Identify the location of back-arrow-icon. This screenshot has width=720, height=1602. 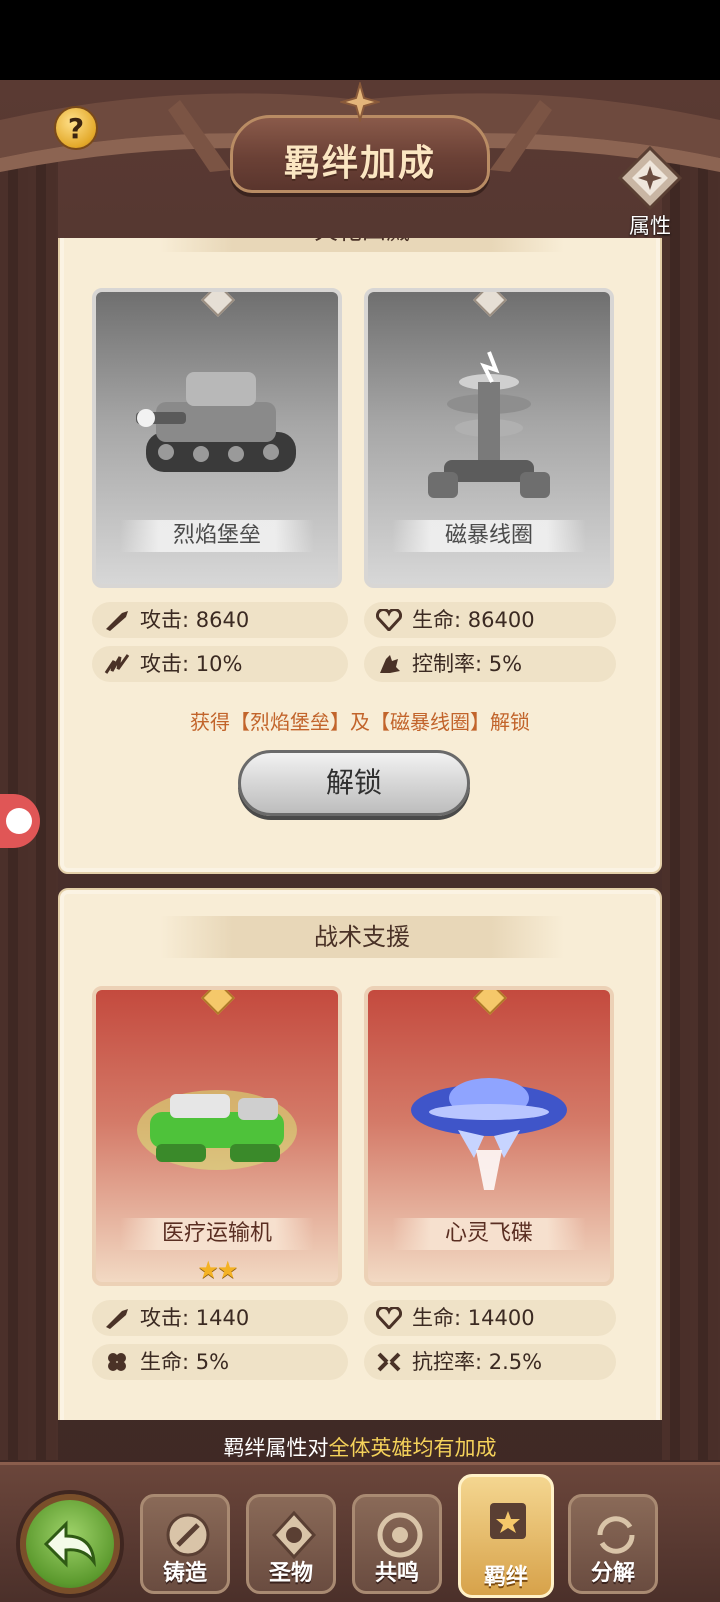
(69, 1544).